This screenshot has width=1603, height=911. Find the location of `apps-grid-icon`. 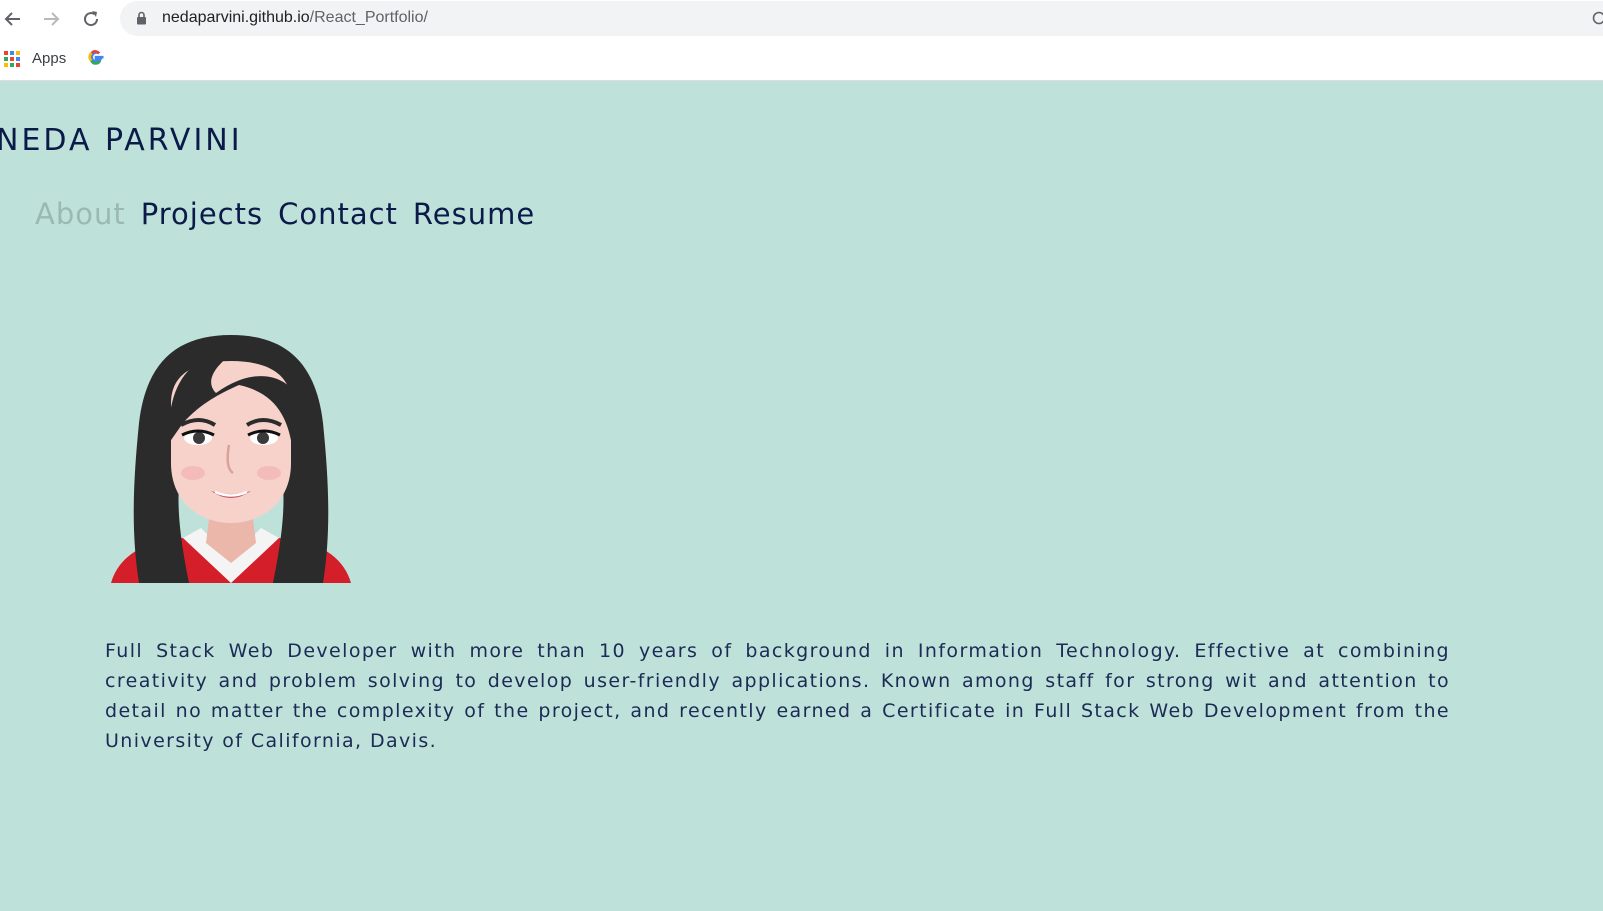

apps-grid-icon is located at coordinates (12, 58).